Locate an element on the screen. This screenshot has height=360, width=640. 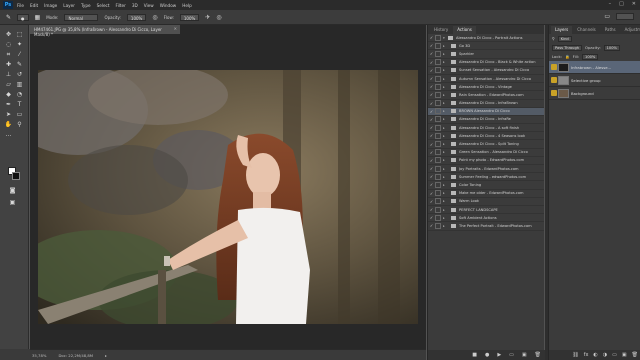
maximize-icon: □ is located at coordinates (621, 4).